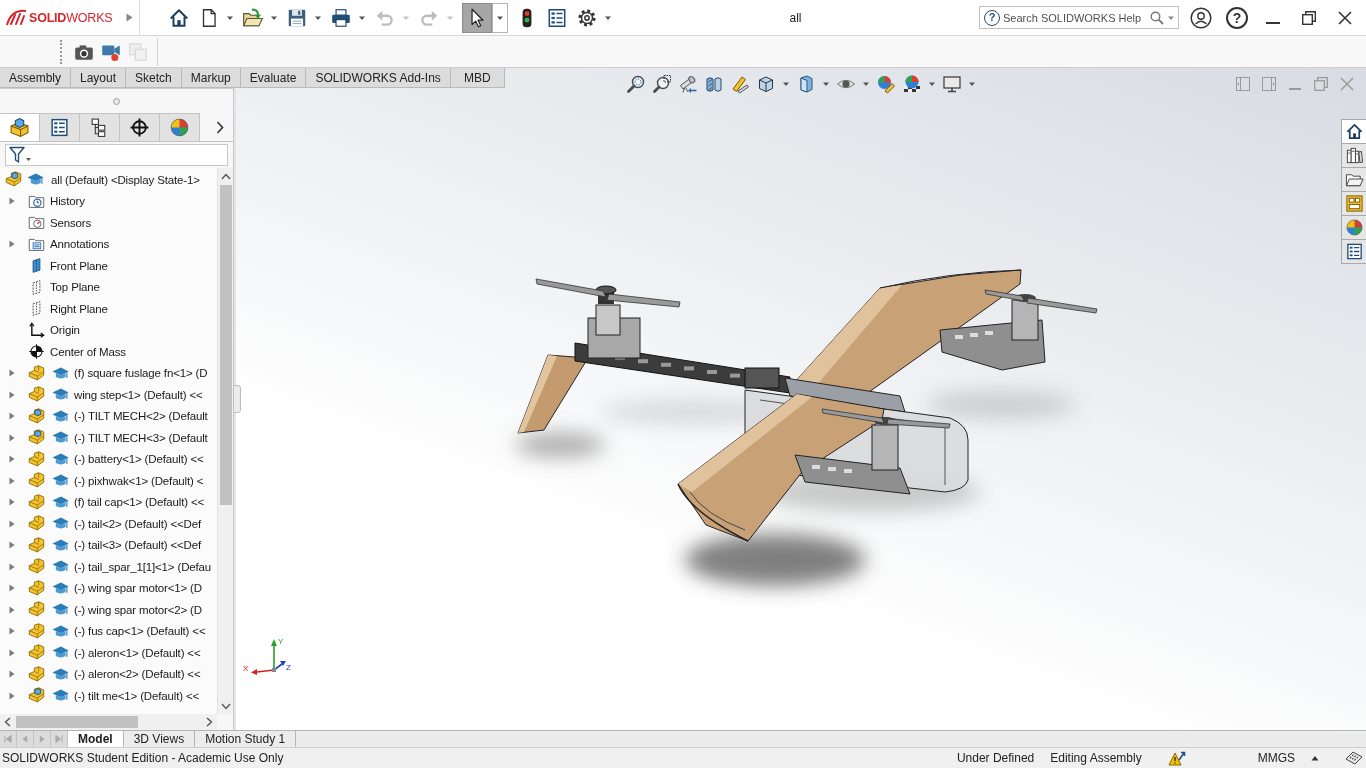 This screenshot has width=1366, height=768. I want to click on pencil-icon, so click(740, 84).